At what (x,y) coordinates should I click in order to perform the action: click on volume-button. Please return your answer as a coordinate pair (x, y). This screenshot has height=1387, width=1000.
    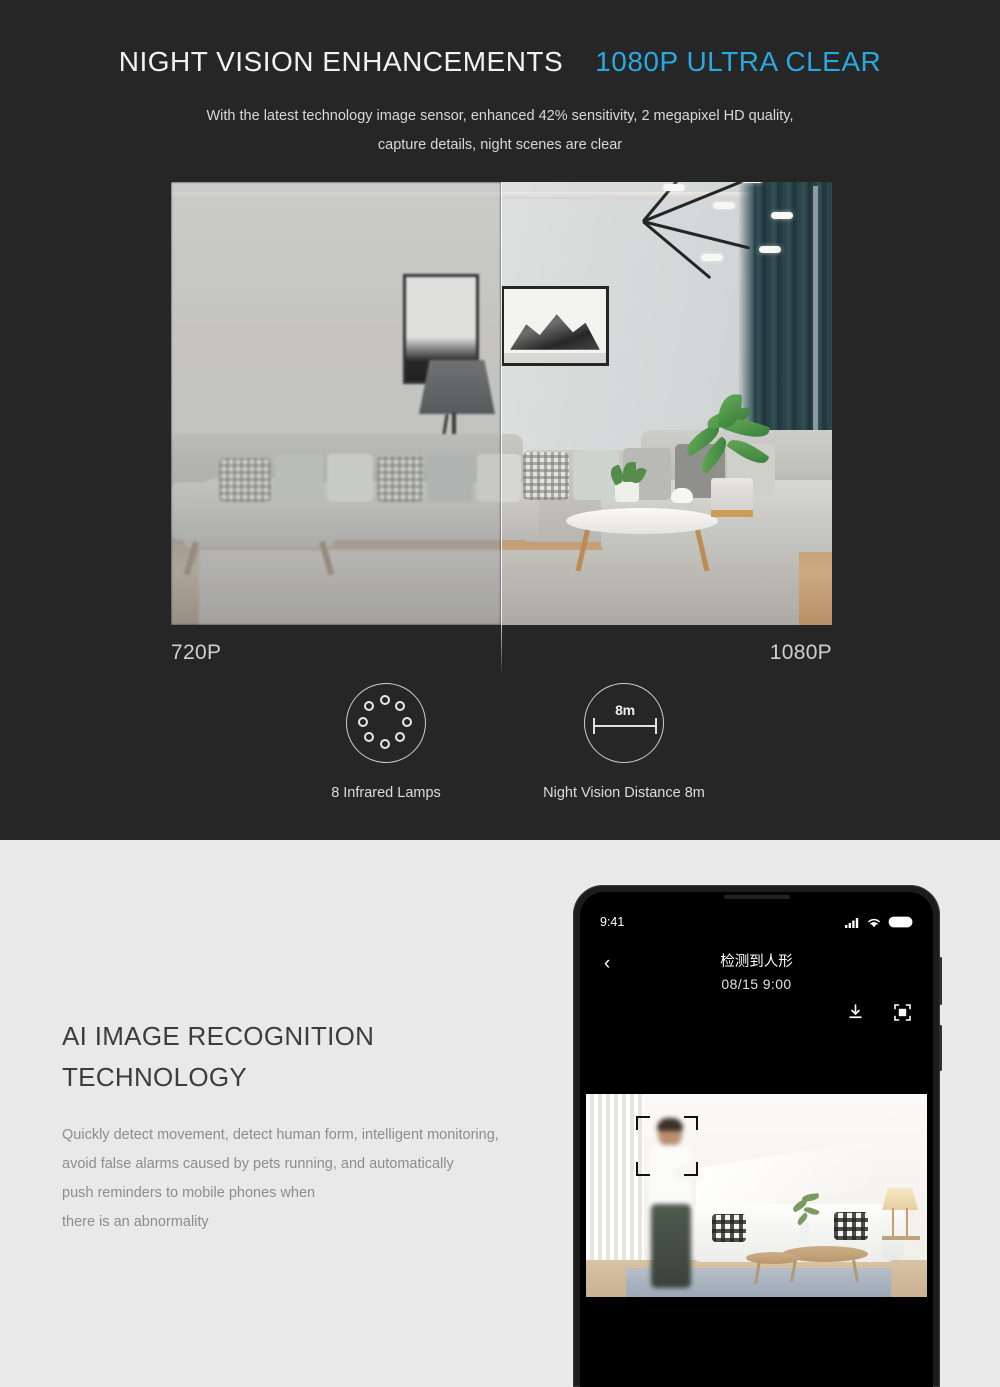
    Looking at the image, I should click on (940, 981).